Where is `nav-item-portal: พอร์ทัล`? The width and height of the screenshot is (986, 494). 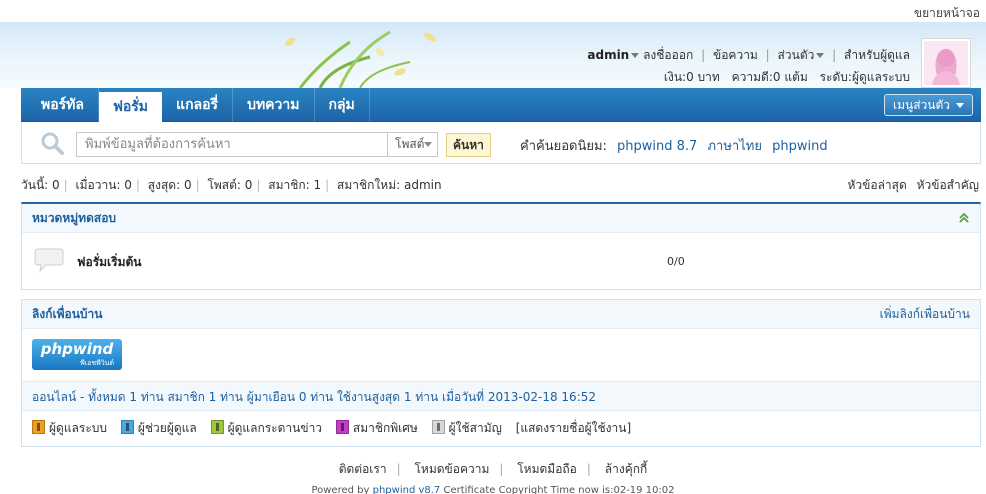
nav-item-portal: พอร์ทัล is located at coordinates (60, 105).